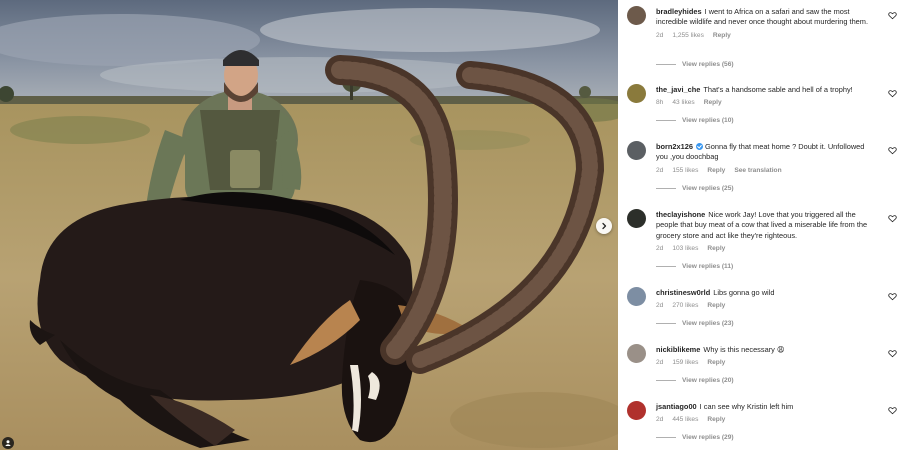 The width and height of the screenshot is (900, 450). What do you see at coordinates (767, 419) in the screenshot?
I see `comment-meta: 2d 445 likes Reply` at bounding box center [767, 419].